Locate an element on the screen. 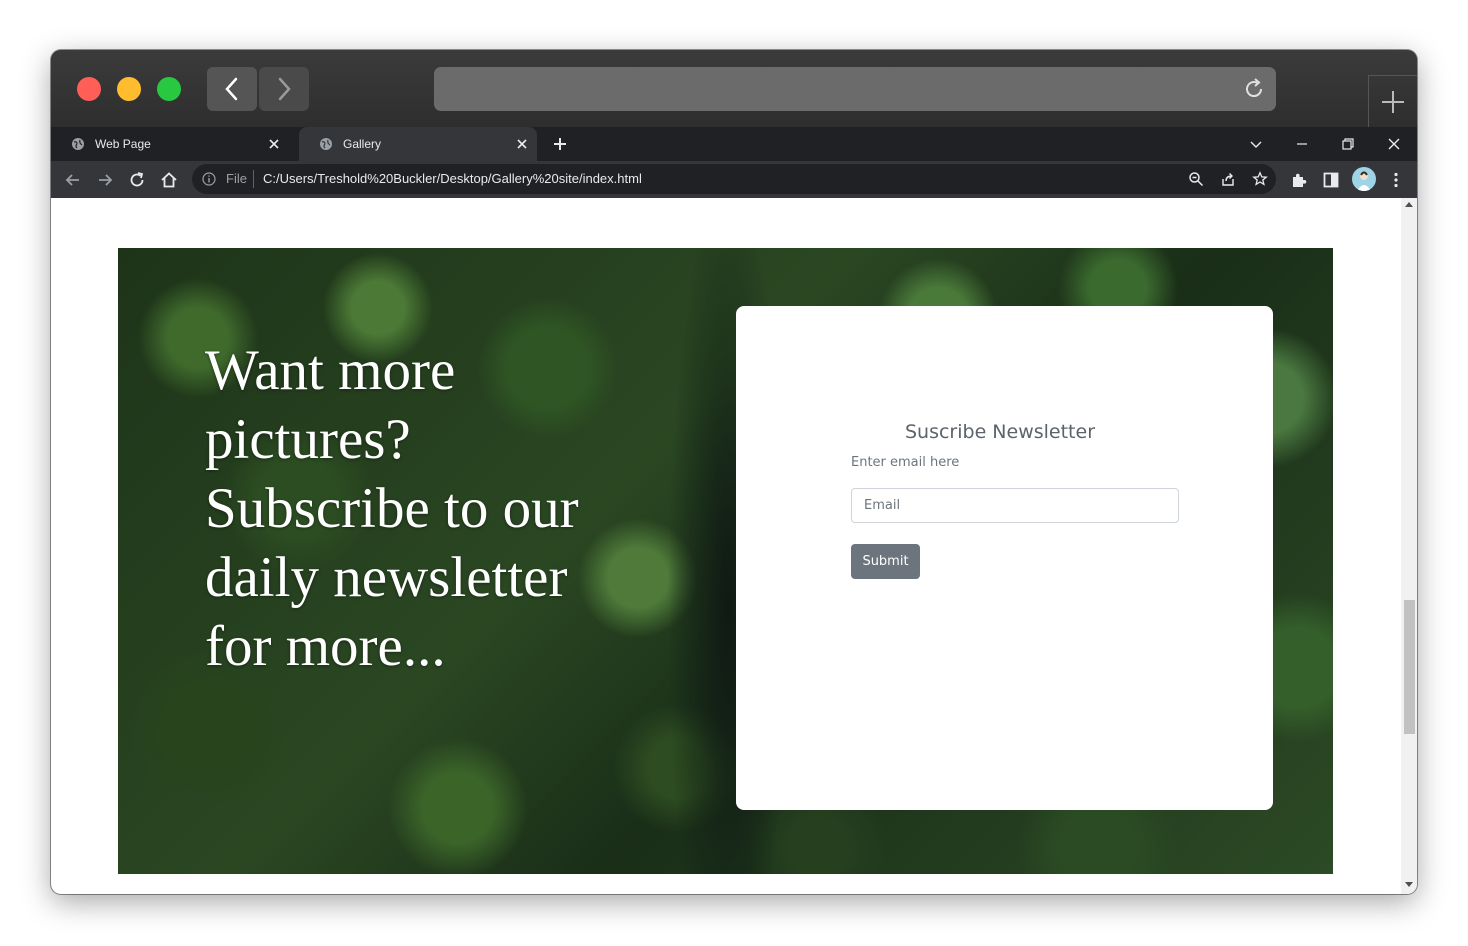 This screenshot has width=1468, height=946. plus-icon is located at coordinates (1393, 101).